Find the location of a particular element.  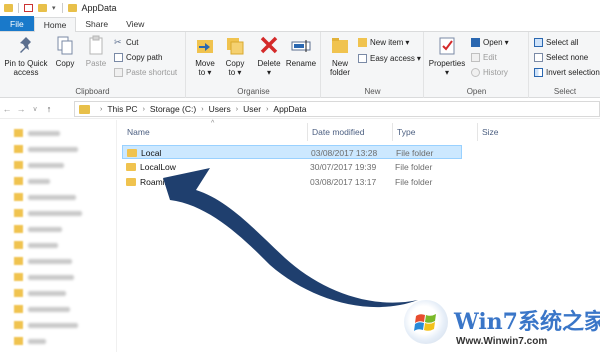

windows-logo-icon is located at coordinates (426, 322).